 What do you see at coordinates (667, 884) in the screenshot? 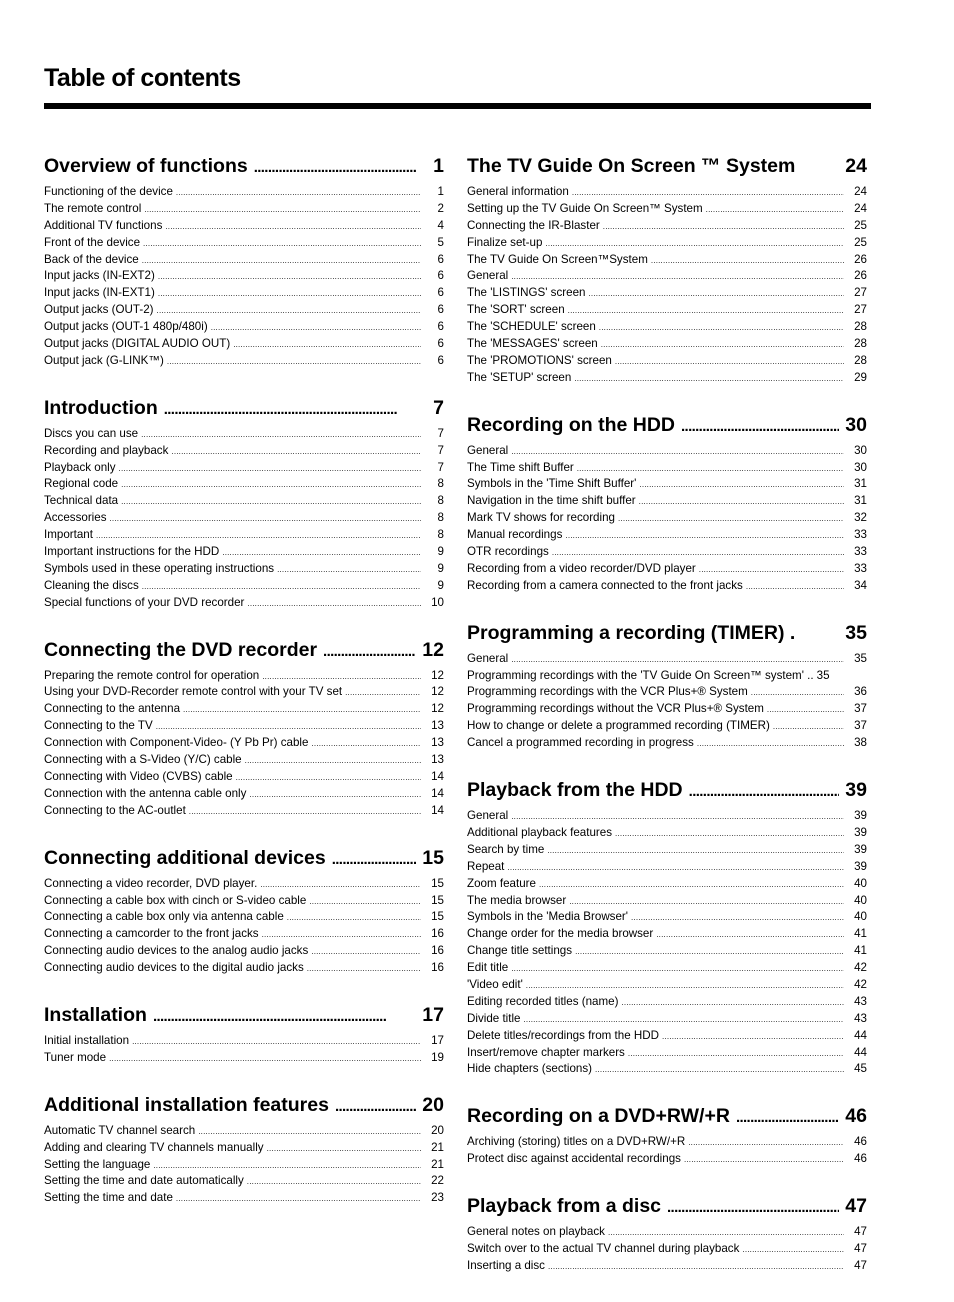
I see `toc-entry: Zoom feature 40` at bounding box center [667, 884].